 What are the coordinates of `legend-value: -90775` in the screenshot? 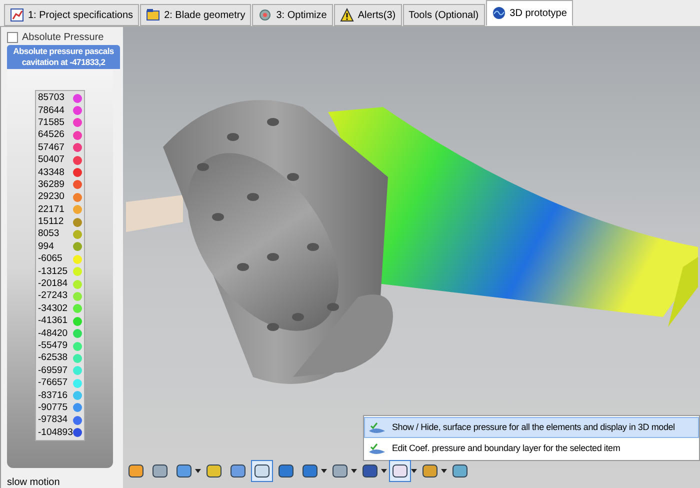 It's located at (53, 408).